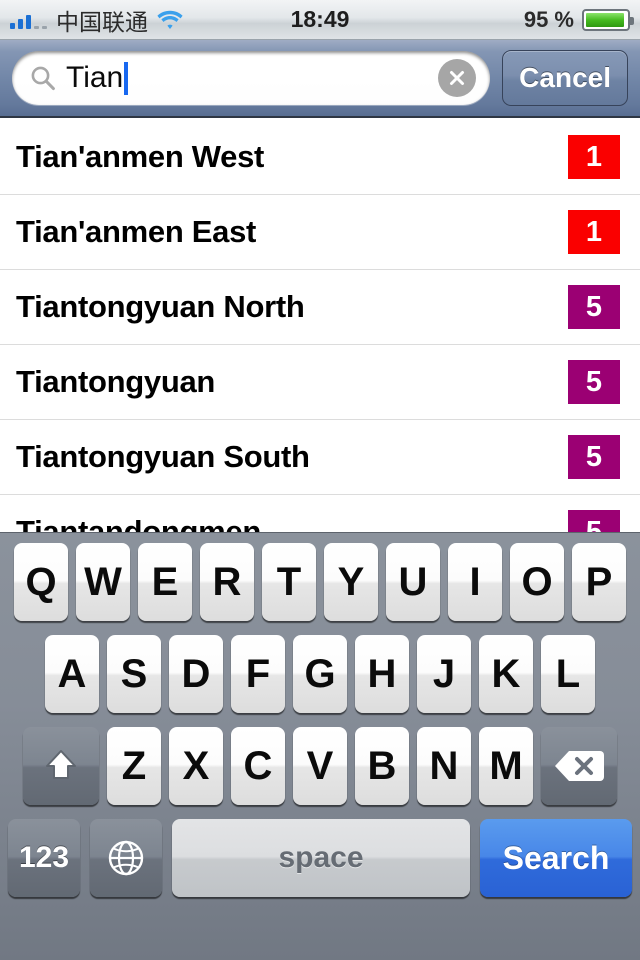 The height and width of the screenshot is (960, 640). What do you see at coordinates (163, 456) in the screenshot?
I see `station-name: Tiantongyuan South` at bounding box center [163, 456].